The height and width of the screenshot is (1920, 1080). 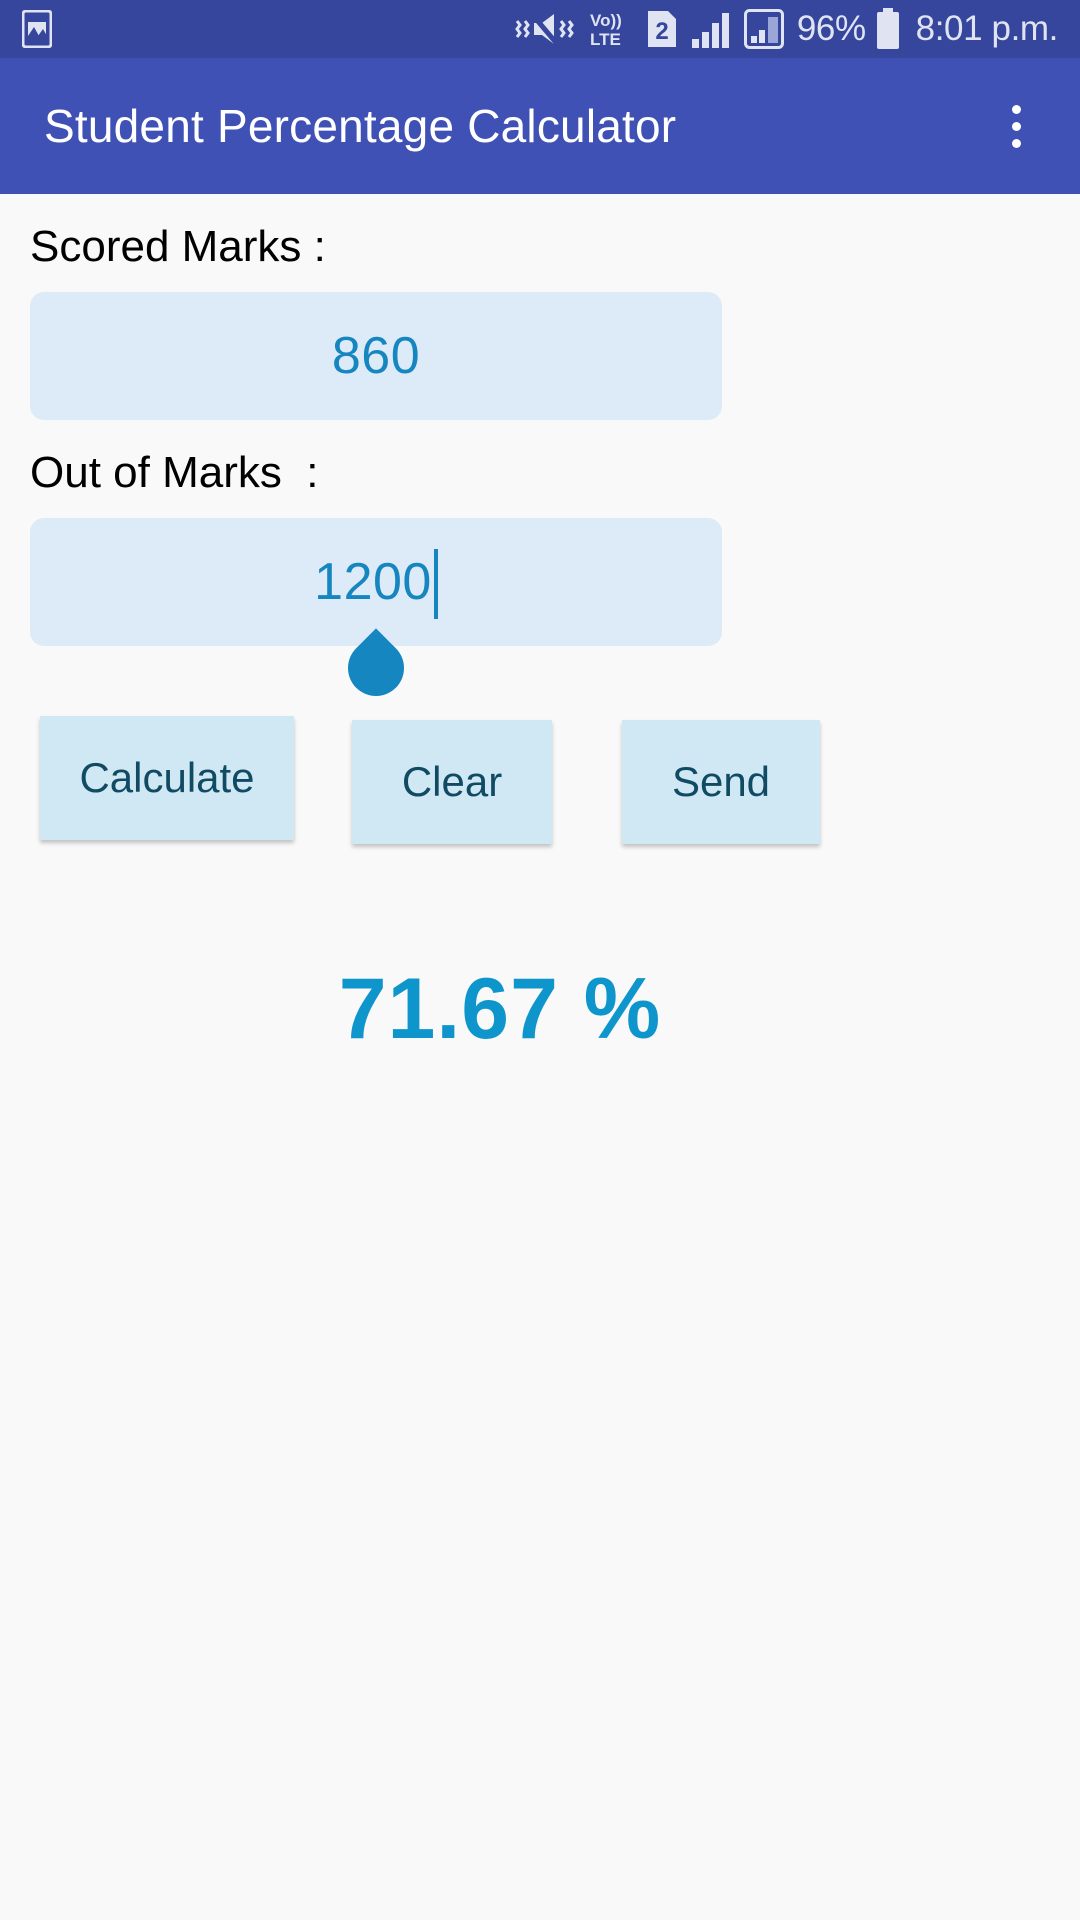 I want to click on scored-marks-value: 860, so click(x=376, y=356).